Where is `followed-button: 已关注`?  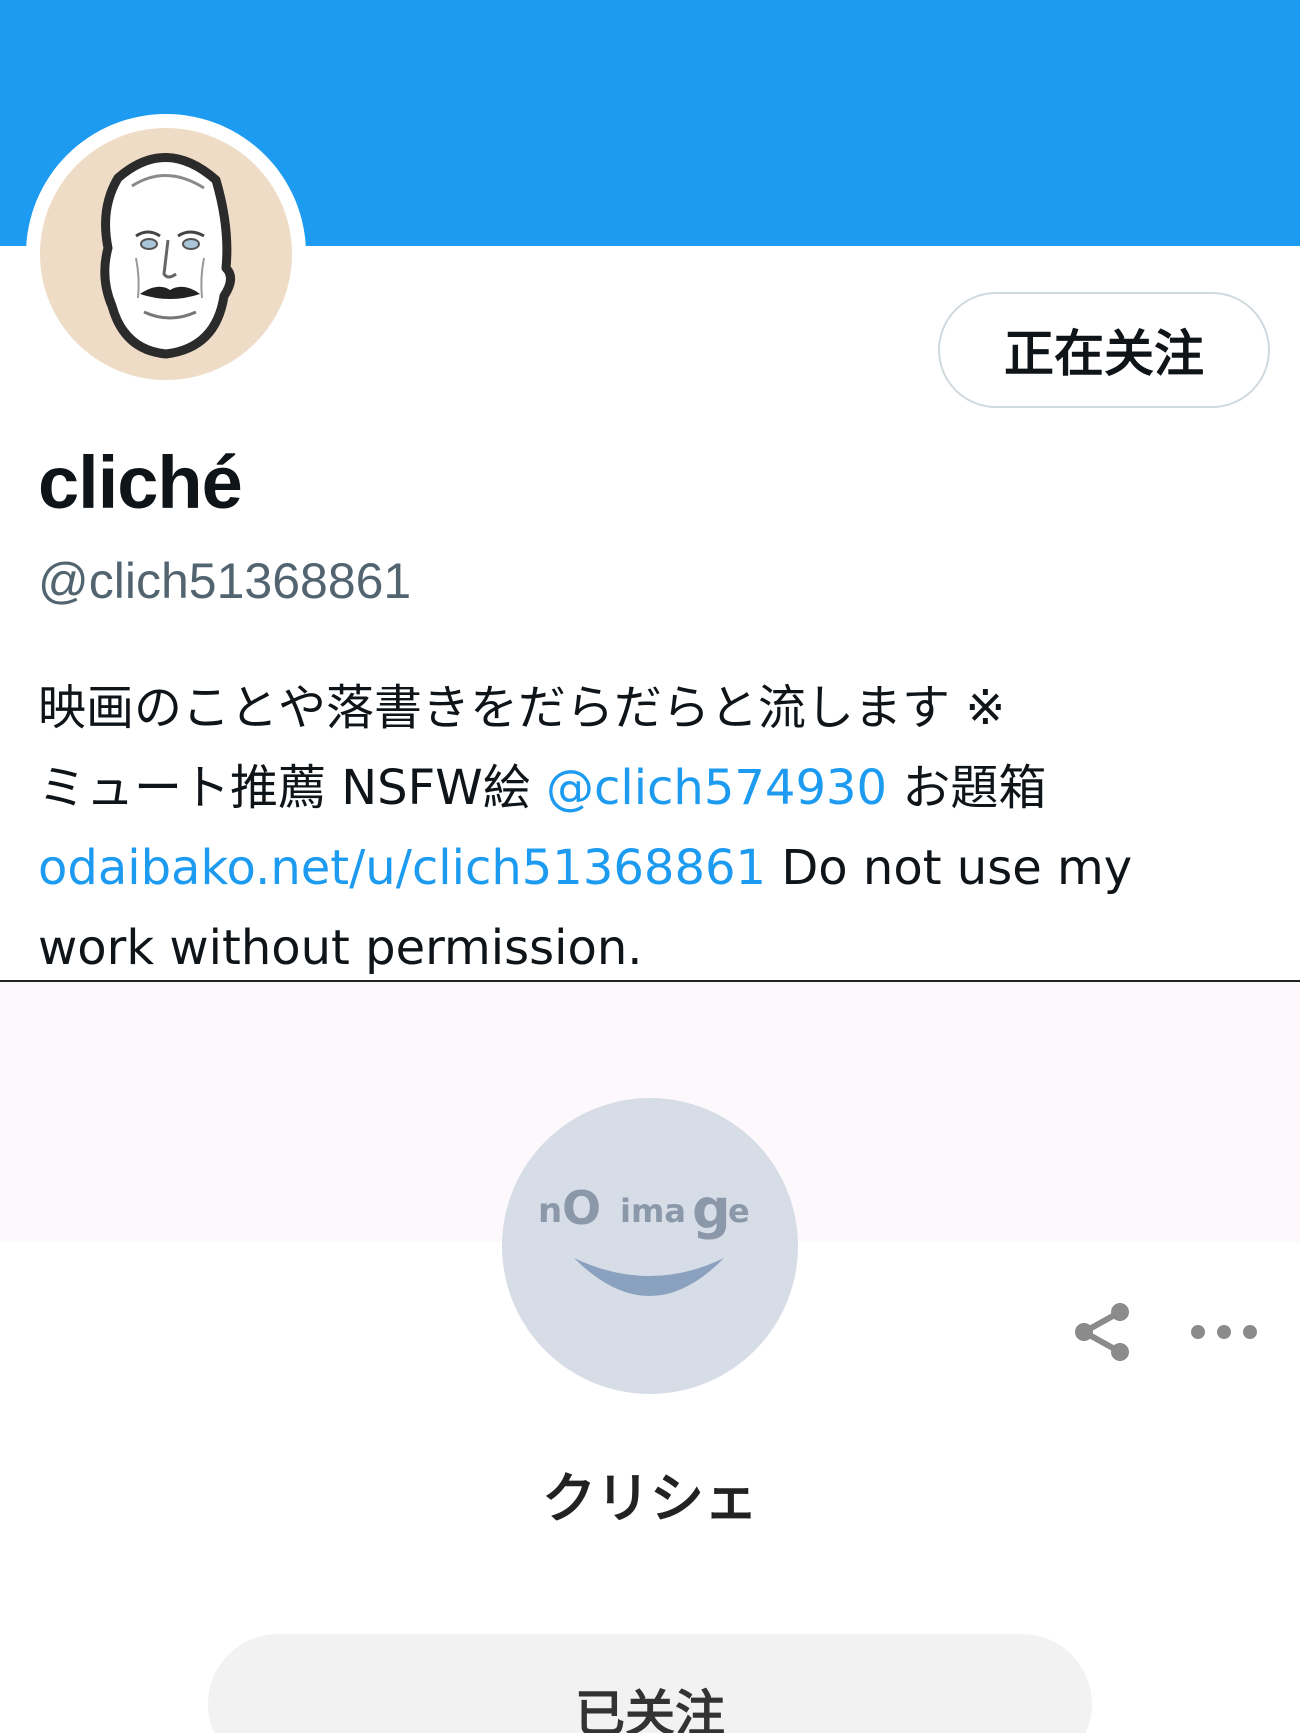 followed-button: 已关注 is located at coordinates (650, 1683).